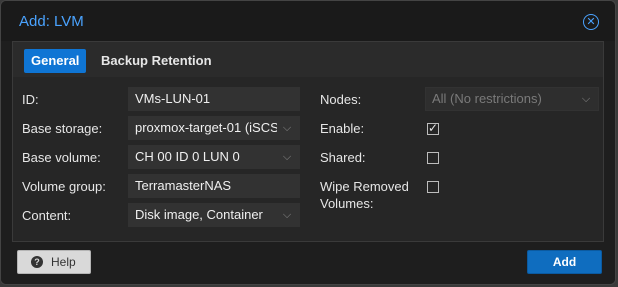 Image resolution: width=618 pixels, height=287 pixels. Describe the element at coordinates (187, 156) in the screenshot. I see `base-volume-value: CH 00 ID 0 LUN 0` at that location.